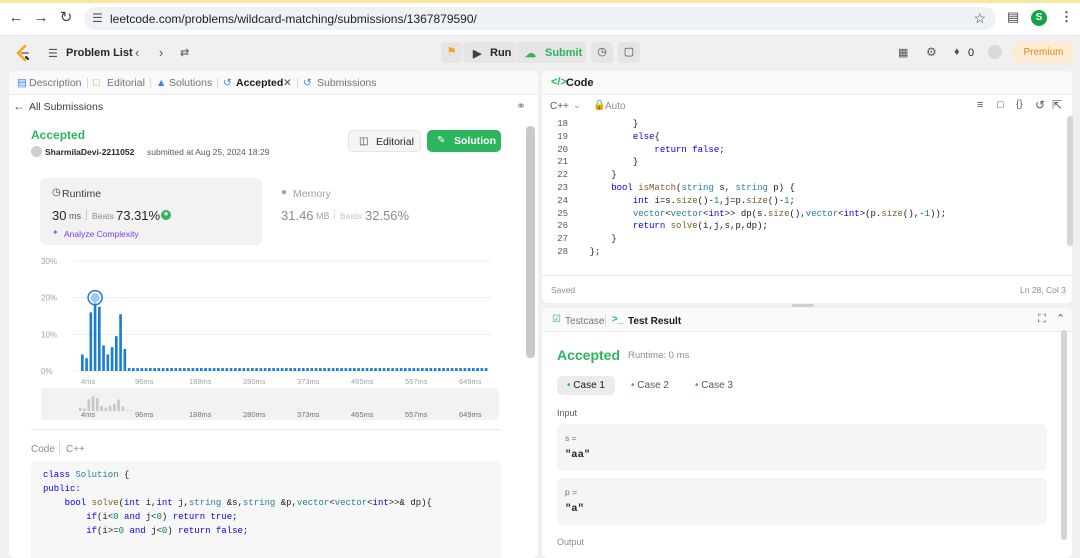 This screenshot has height=558, width=1080. Describe the element at coordinates (980, 105) in the screenshot. I see `format-icon: ≡` at that location.